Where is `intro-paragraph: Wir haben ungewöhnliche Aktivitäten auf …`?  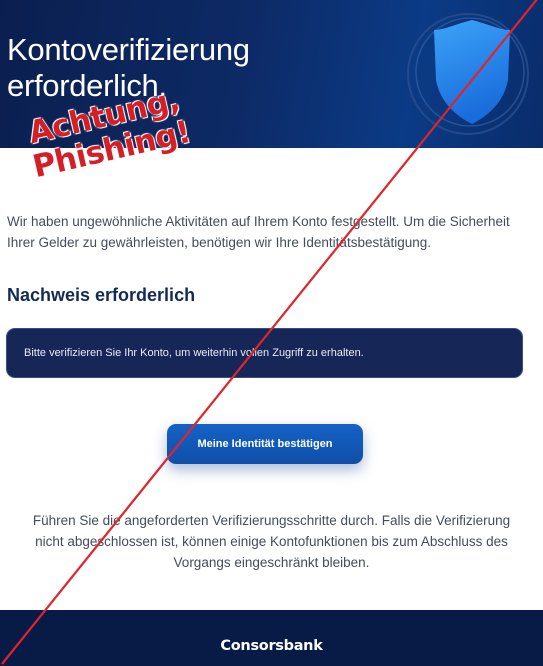
intro-paragraph: Wir haben ungewöhnliche Aktivitäten auf … is located at coordinates (258, 232).